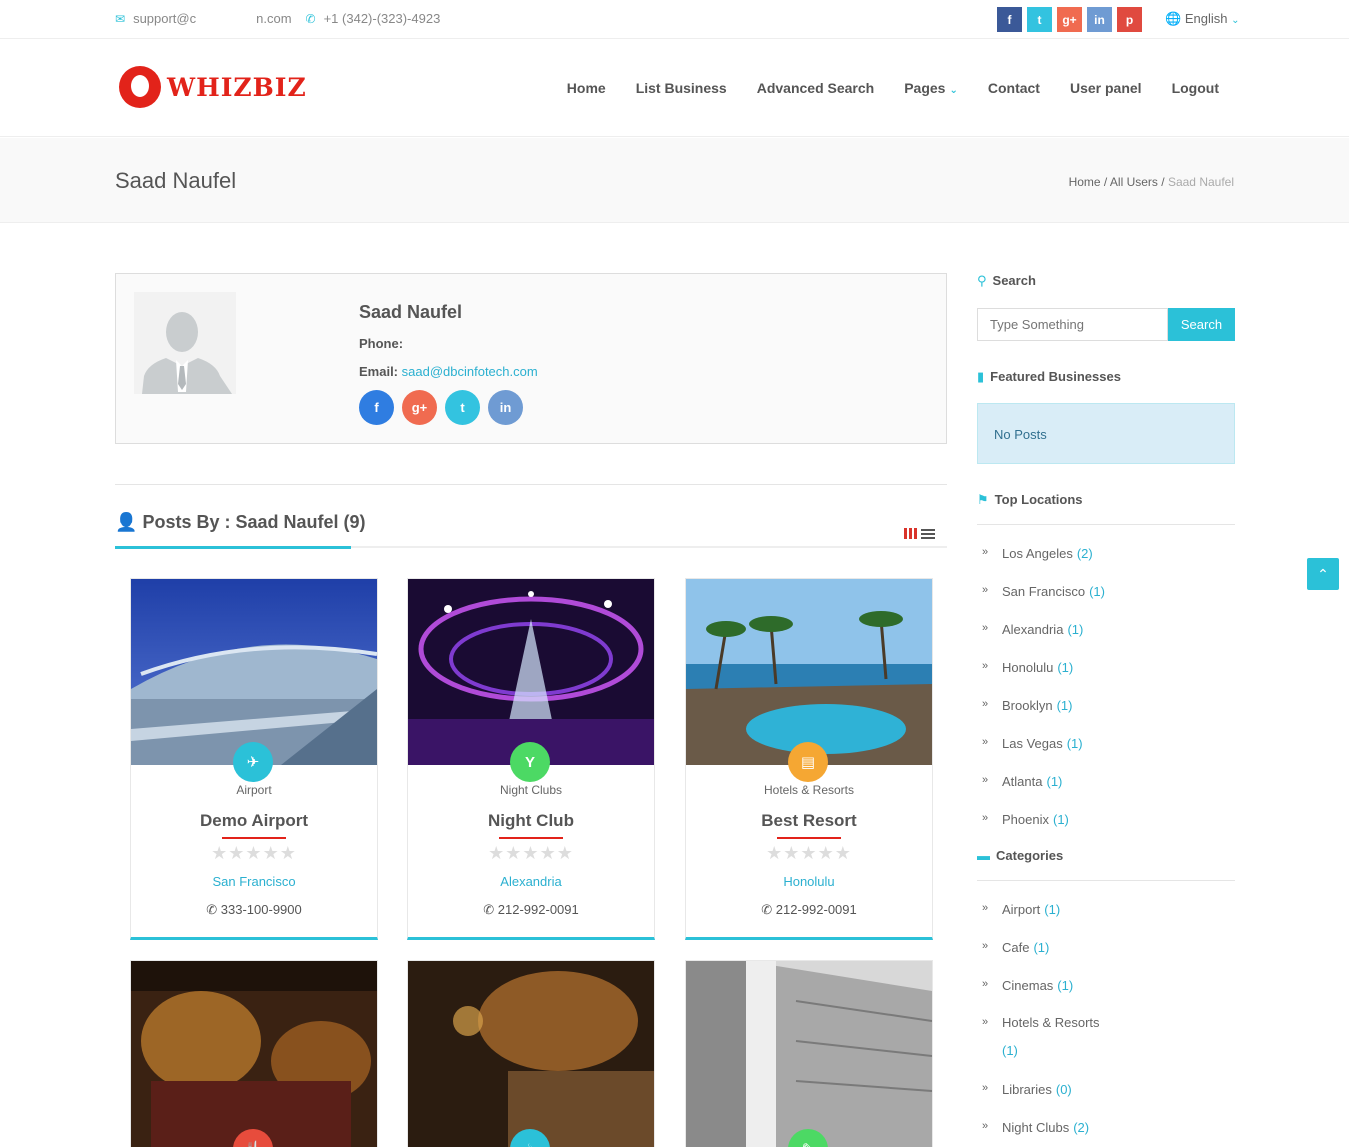  What do you see at coordinates (441, 407) in the screenshot?
I see `profile-socials: f g+ t in` at bounding box center [441, 407].